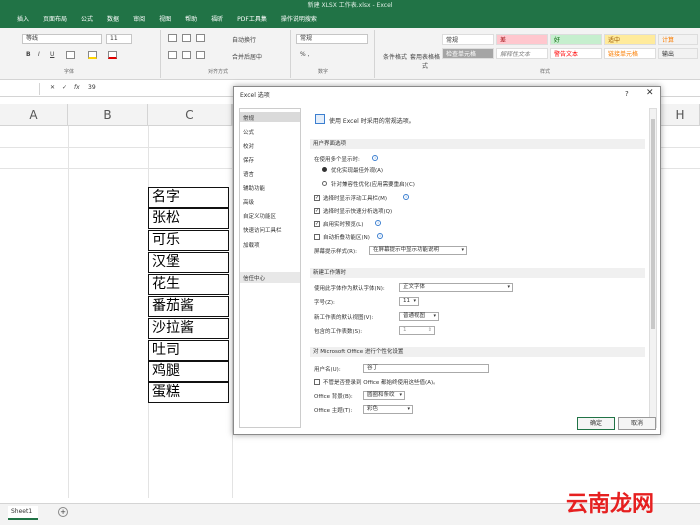 The height and width of the screenshot is (525, 700). Describe the element at coordinates (333, 397) in the screenshot. I see `office-bg-label: Office 背景(B):` at that location.